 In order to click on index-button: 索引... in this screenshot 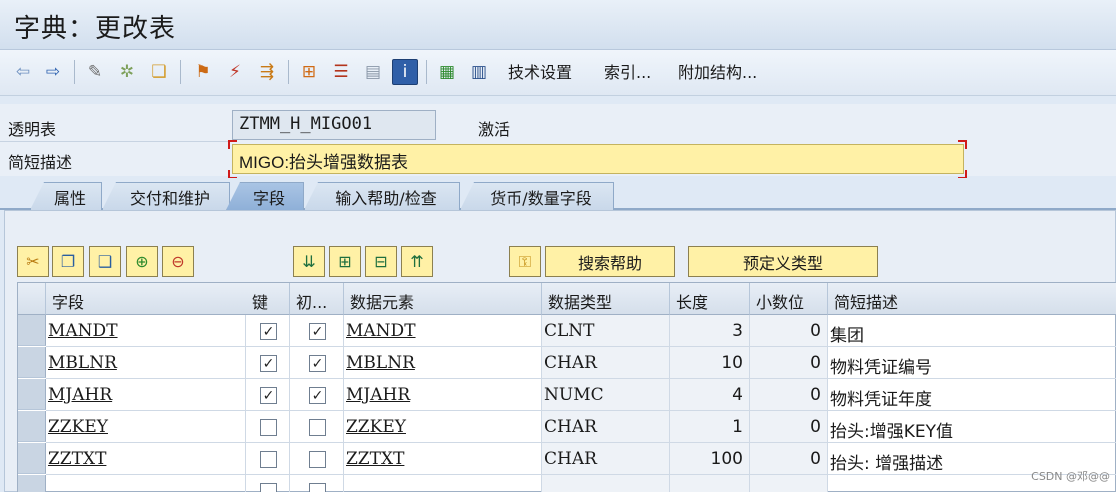, I will do `click(627, 73)`.